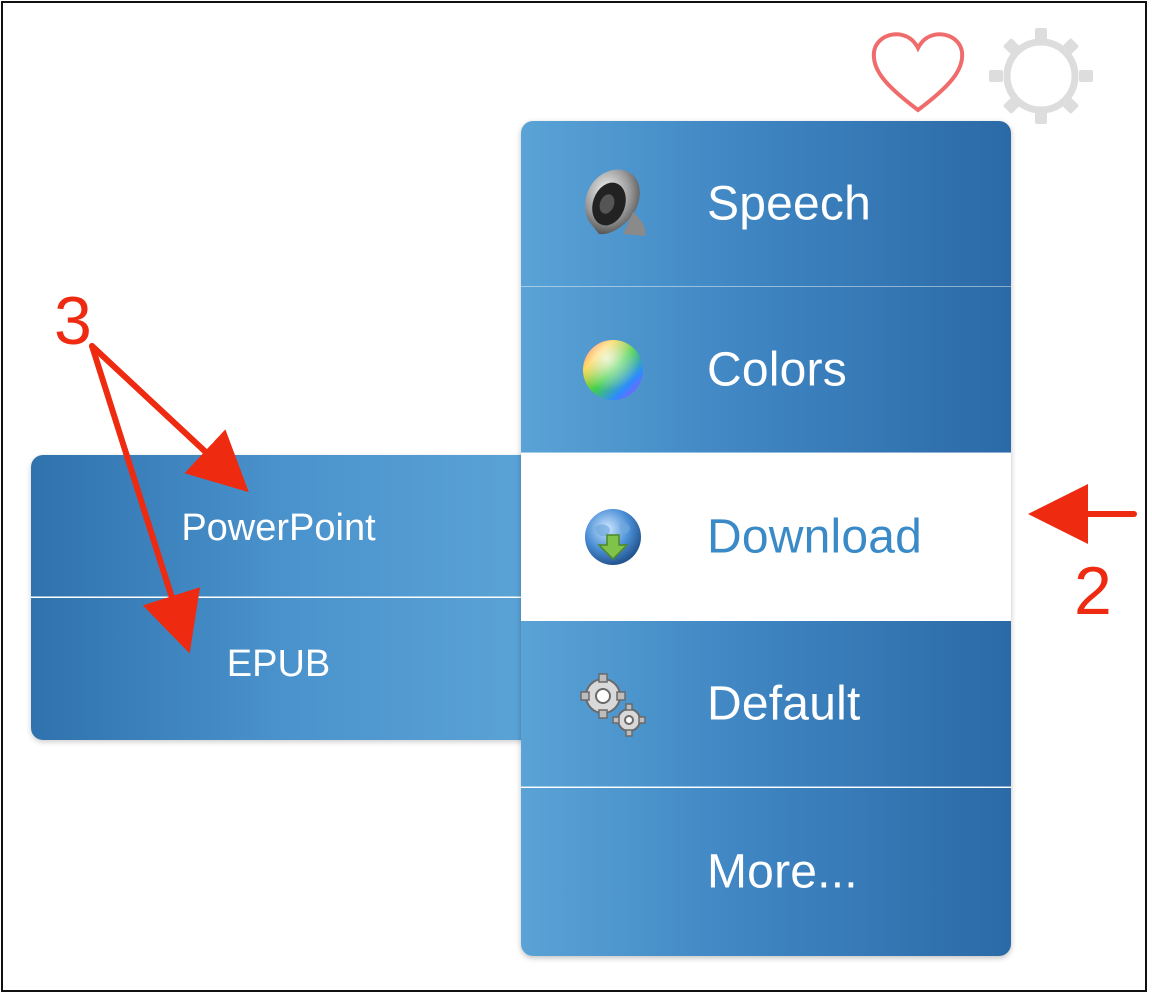 The height and width of the screenshot is (996, 1152). I want to click on submenu-item-powerpoint: PowerPoint, so click(278, 526).